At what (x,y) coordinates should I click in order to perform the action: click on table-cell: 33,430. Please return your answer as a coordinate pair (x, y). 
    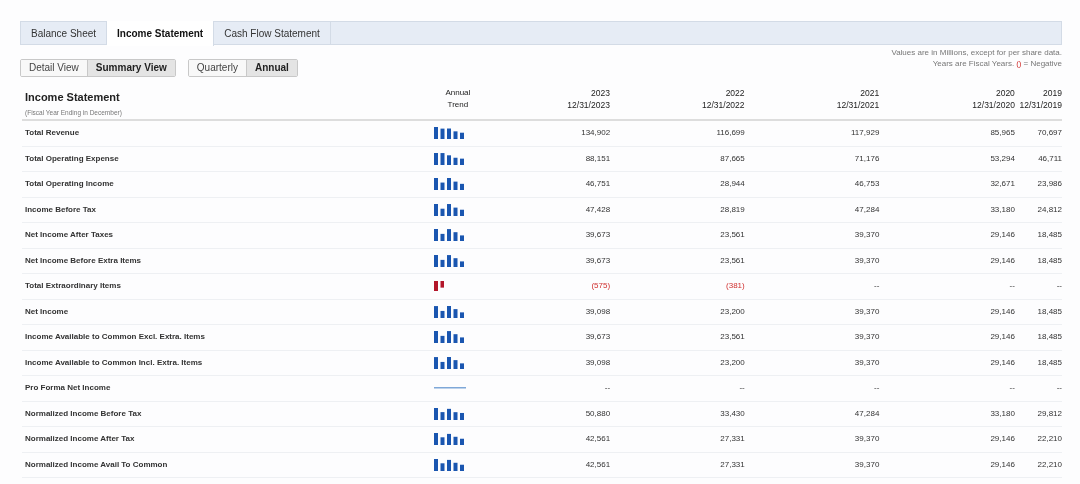
    Looking at the image, I should click on (732, 413).